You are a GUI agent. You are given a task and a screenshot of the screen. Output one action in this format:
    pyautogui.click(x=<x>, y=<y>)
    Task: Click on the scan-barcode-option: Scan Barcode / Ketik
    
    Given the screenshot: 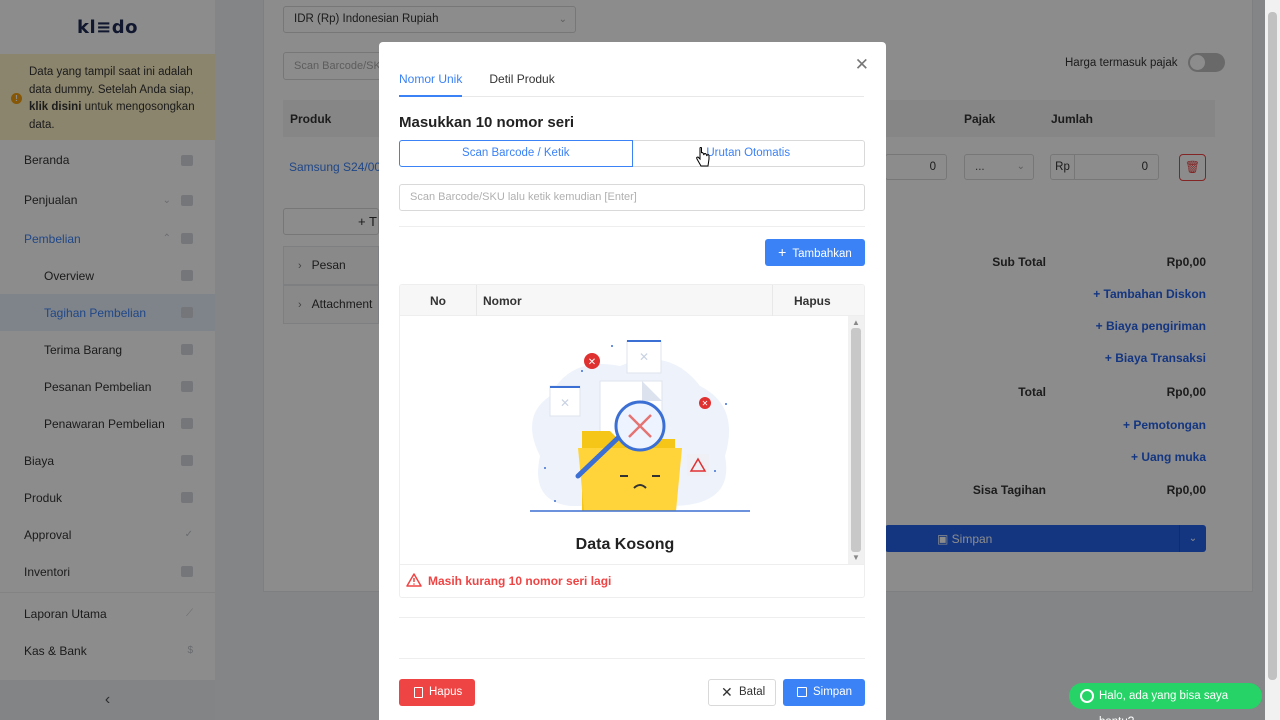 What is the action you would take?
    pyautogui.click(x=516, y=153)
    